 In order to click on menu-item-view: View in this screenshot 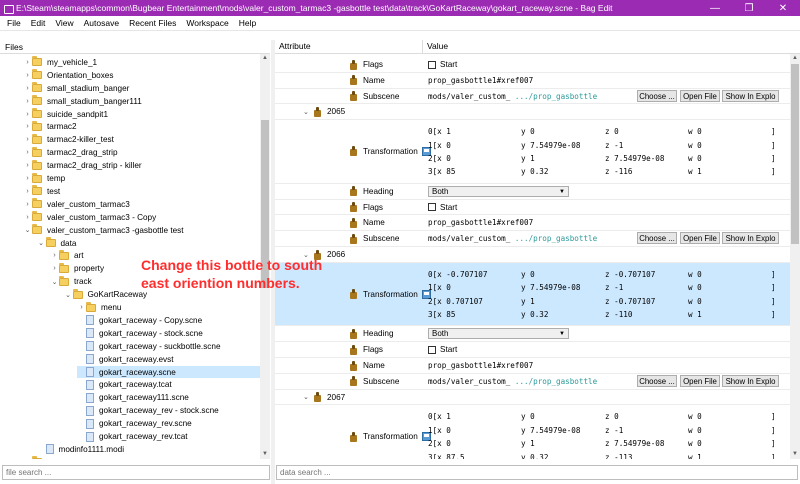, I will do `click(64, 23)`.